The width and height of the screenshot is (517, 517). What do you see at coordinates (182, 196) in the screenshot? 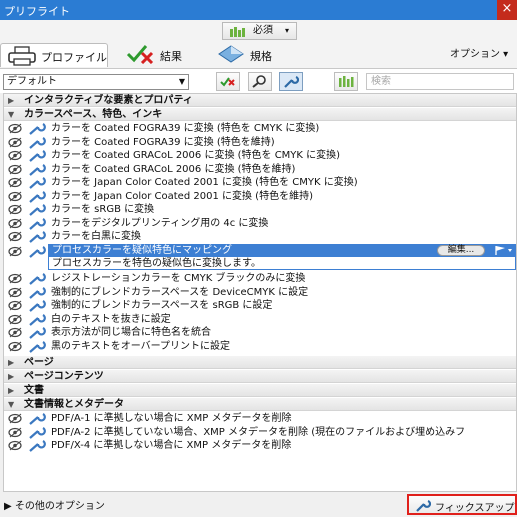
I see `fixup-item-label: カラーを Japan Color Coated 2001 に変換 (特色を維持)` at bounding box center [182, 196].